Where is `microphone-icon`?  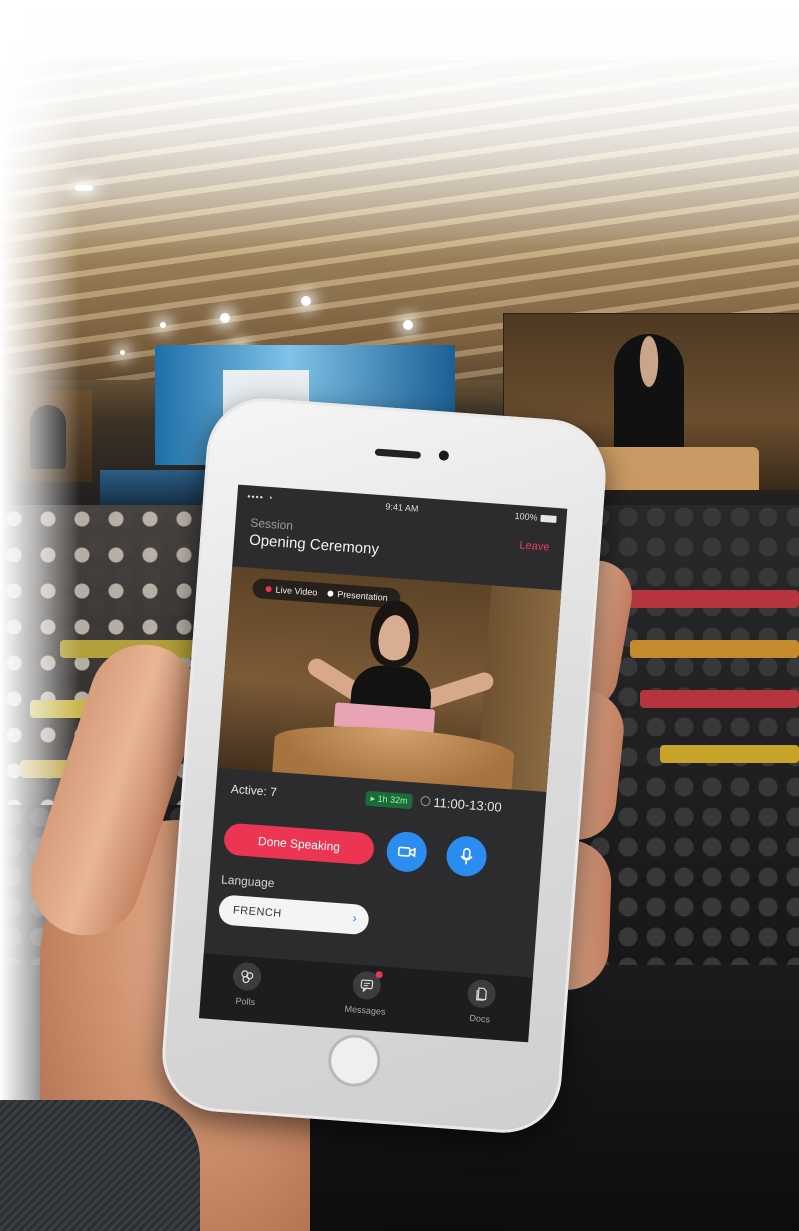 microphone-icon is located at coordinates (466, 856).